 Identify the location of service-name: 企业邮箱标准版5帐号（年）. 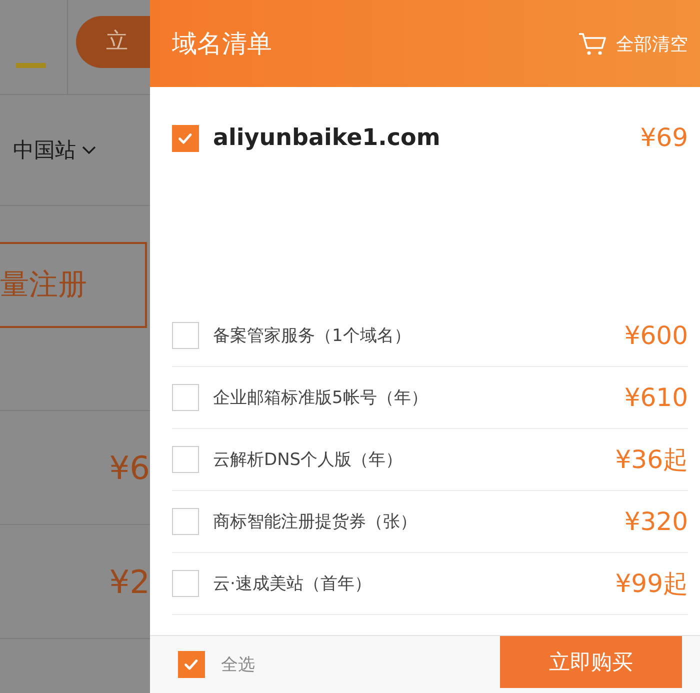
(321, 398).